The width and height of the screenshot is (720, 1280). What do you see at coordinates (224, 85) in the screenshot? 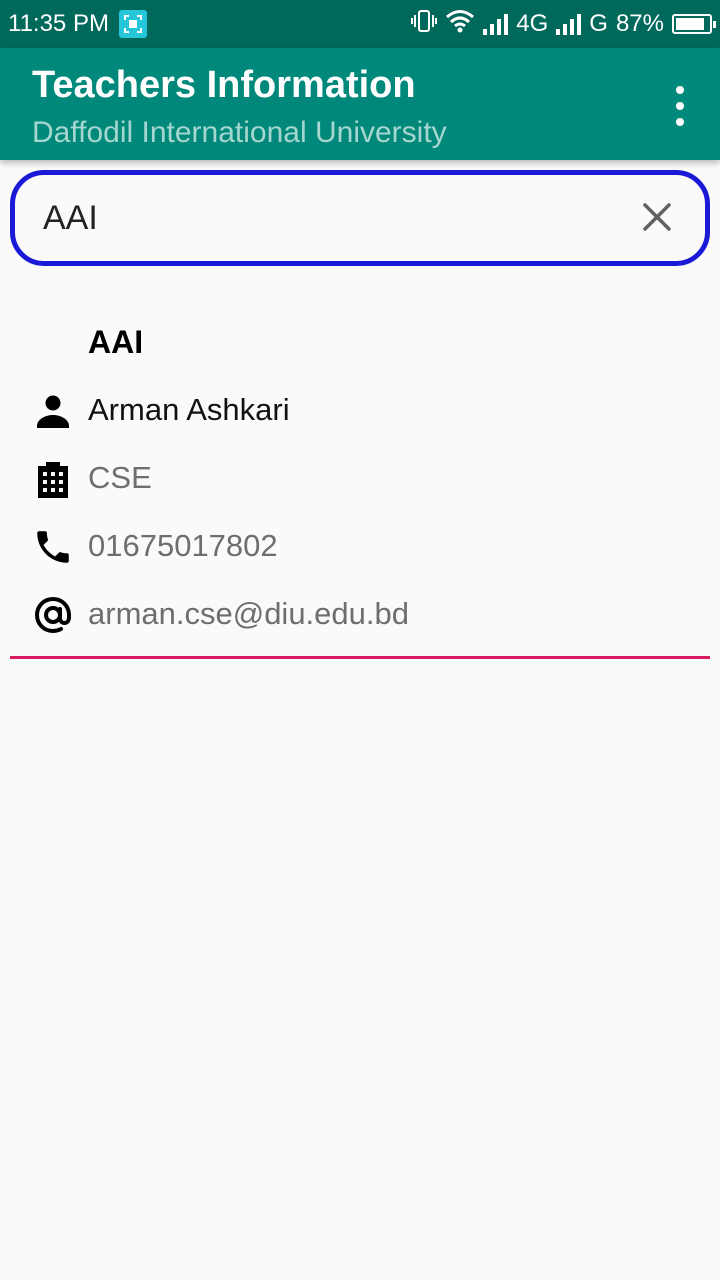
I see `app-title: Teachers Information` at bounding box center [224, 85].